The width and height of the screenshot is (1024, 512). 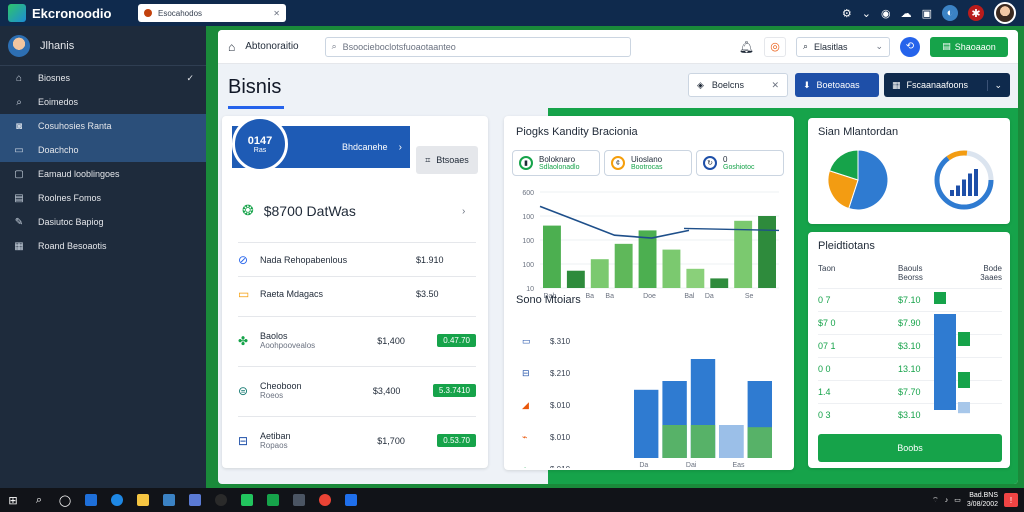 What do you see at coordinates (1005, 13) in the screenshot?
I see `user-avatar` at bounding box center [1005, 13].